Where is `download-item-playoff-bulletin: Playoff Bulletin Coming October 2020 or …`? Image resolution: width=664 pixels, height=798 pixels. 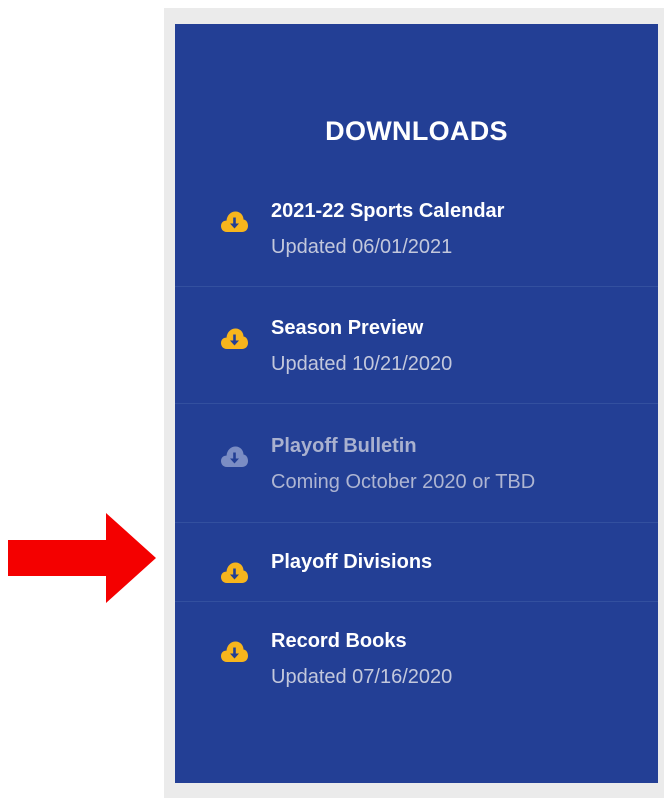 download-item-playoff-bulletin: Playoff Bulletin Coming October 2020 or … is located at coordinates (416, 478).